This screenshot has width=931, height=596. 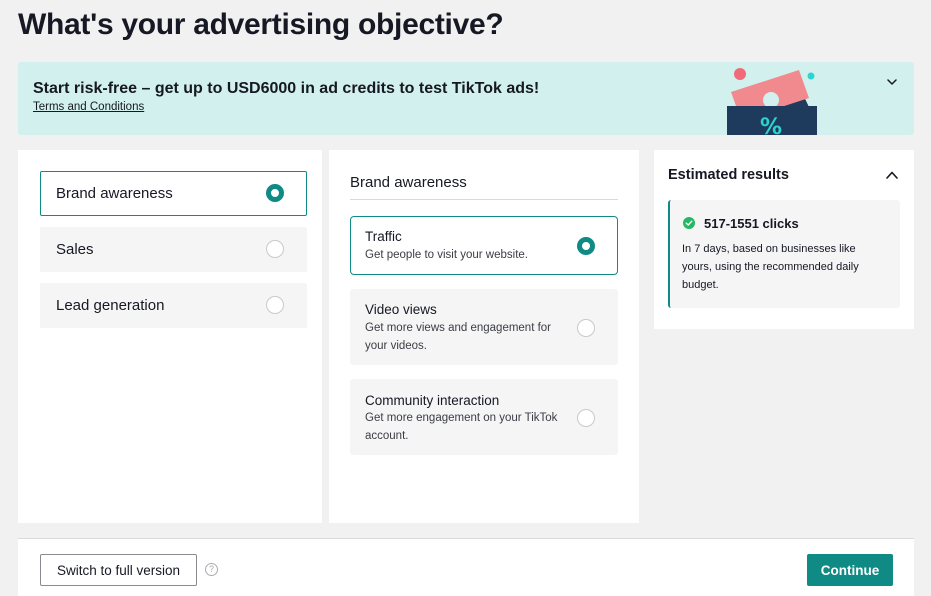 I want to click on check-circle-icon, so click(x=689, y=223).